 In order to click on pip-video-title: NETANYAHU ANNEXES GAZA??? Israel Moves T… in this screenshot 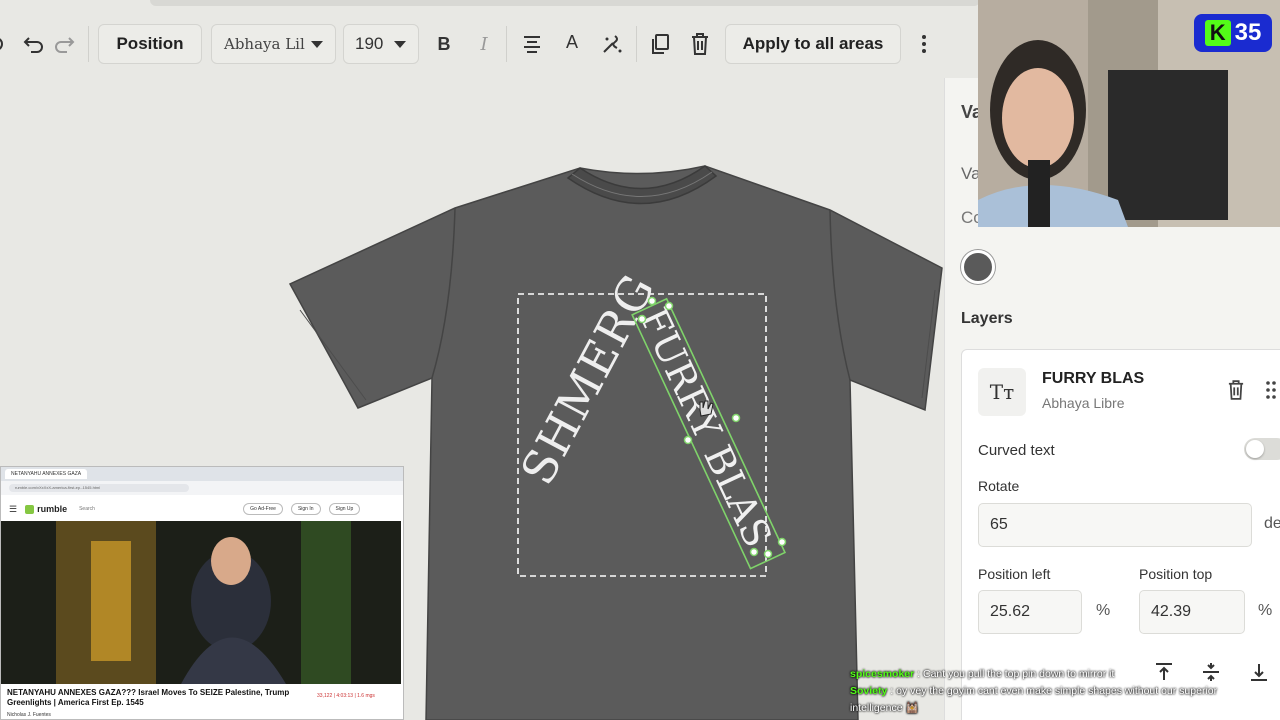, I will do `click(157, 698)`.